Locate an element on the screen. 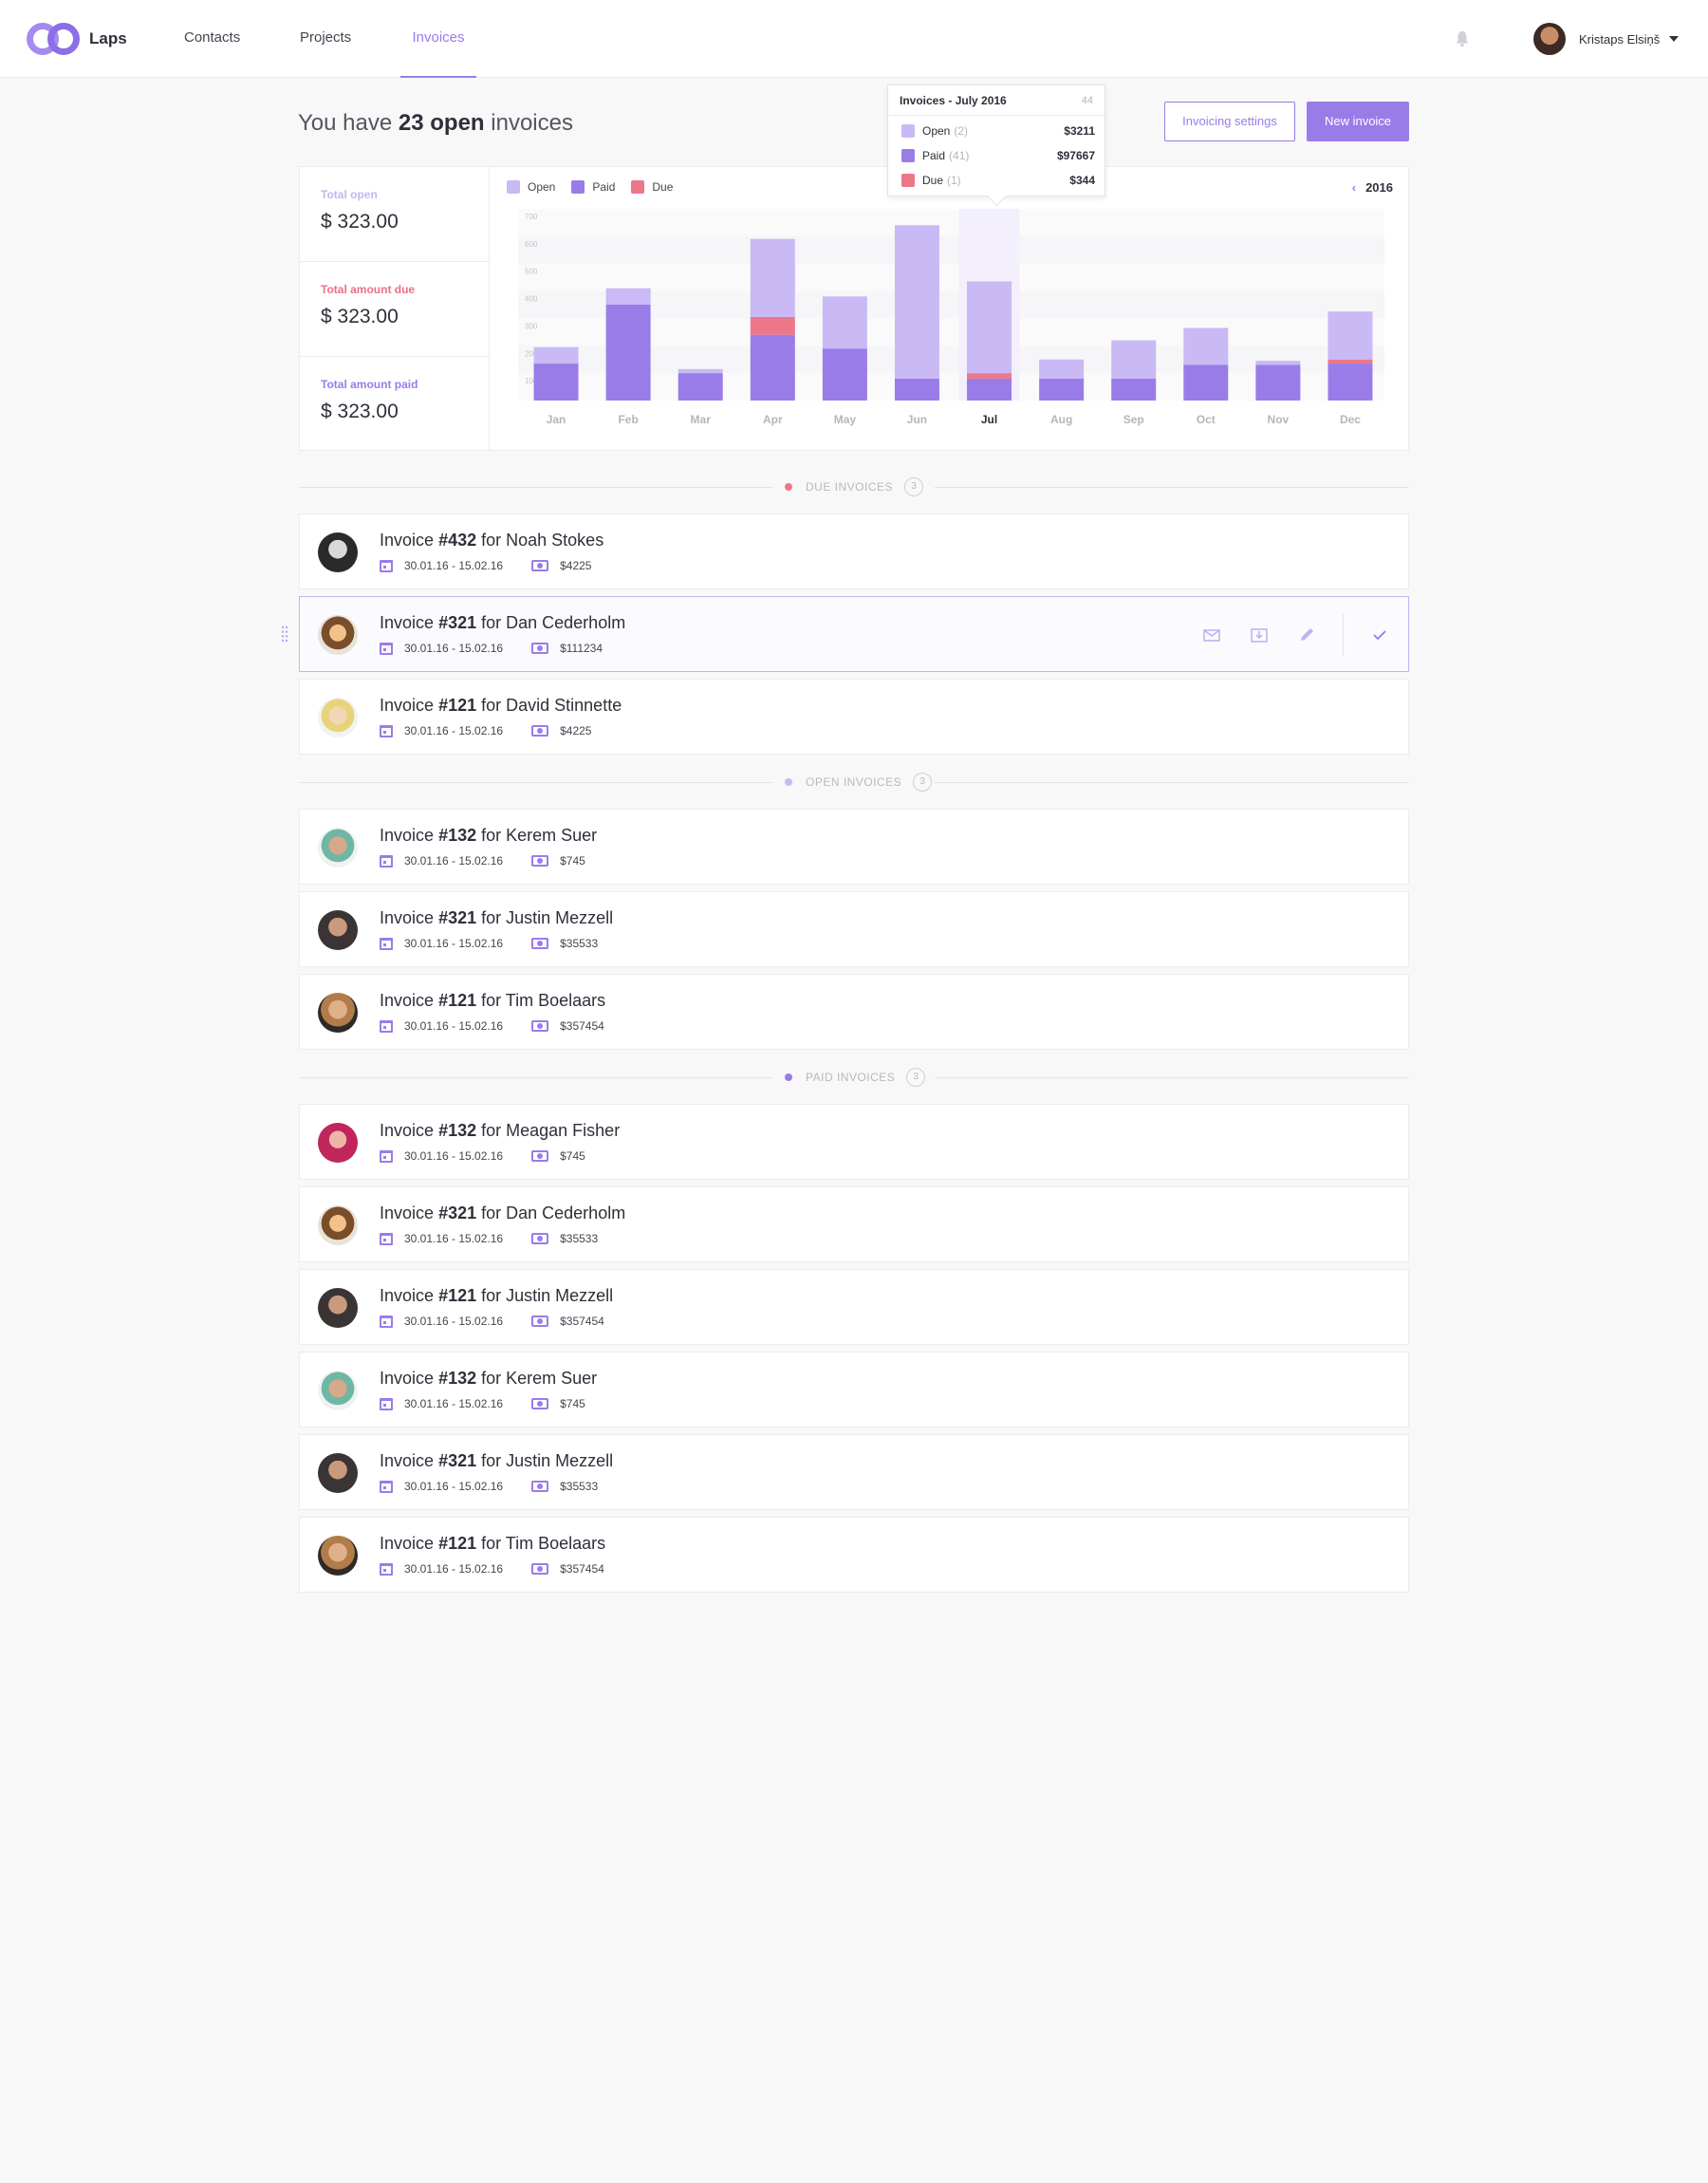 The image size is (1708, 2183). x-tick-label: Jan is located at coordinates (557, 420).